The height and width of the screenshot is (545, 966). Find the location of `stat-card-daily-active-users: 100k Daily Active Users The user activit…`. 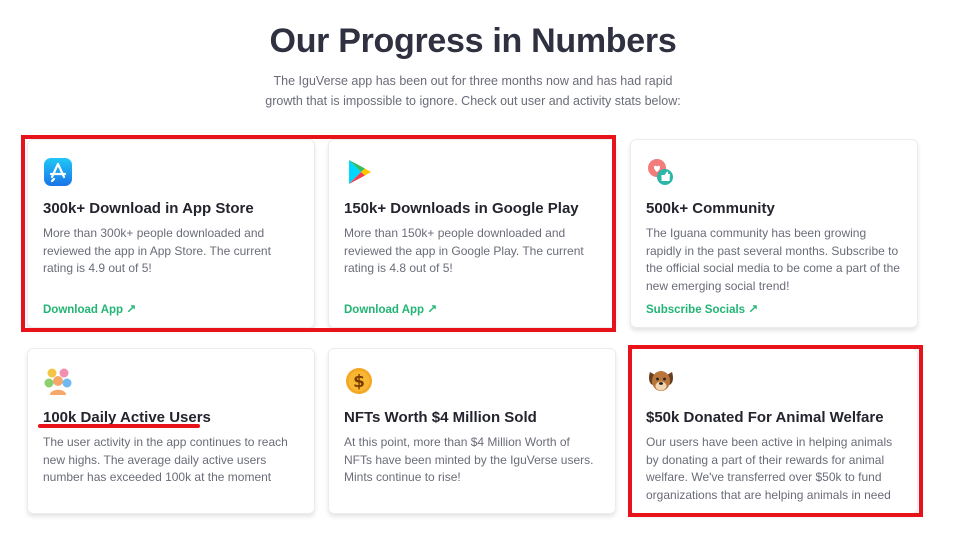

stat-card-daily-active-users: 100k Daily Active Users The user activit… is located at coordinates (171, 431).